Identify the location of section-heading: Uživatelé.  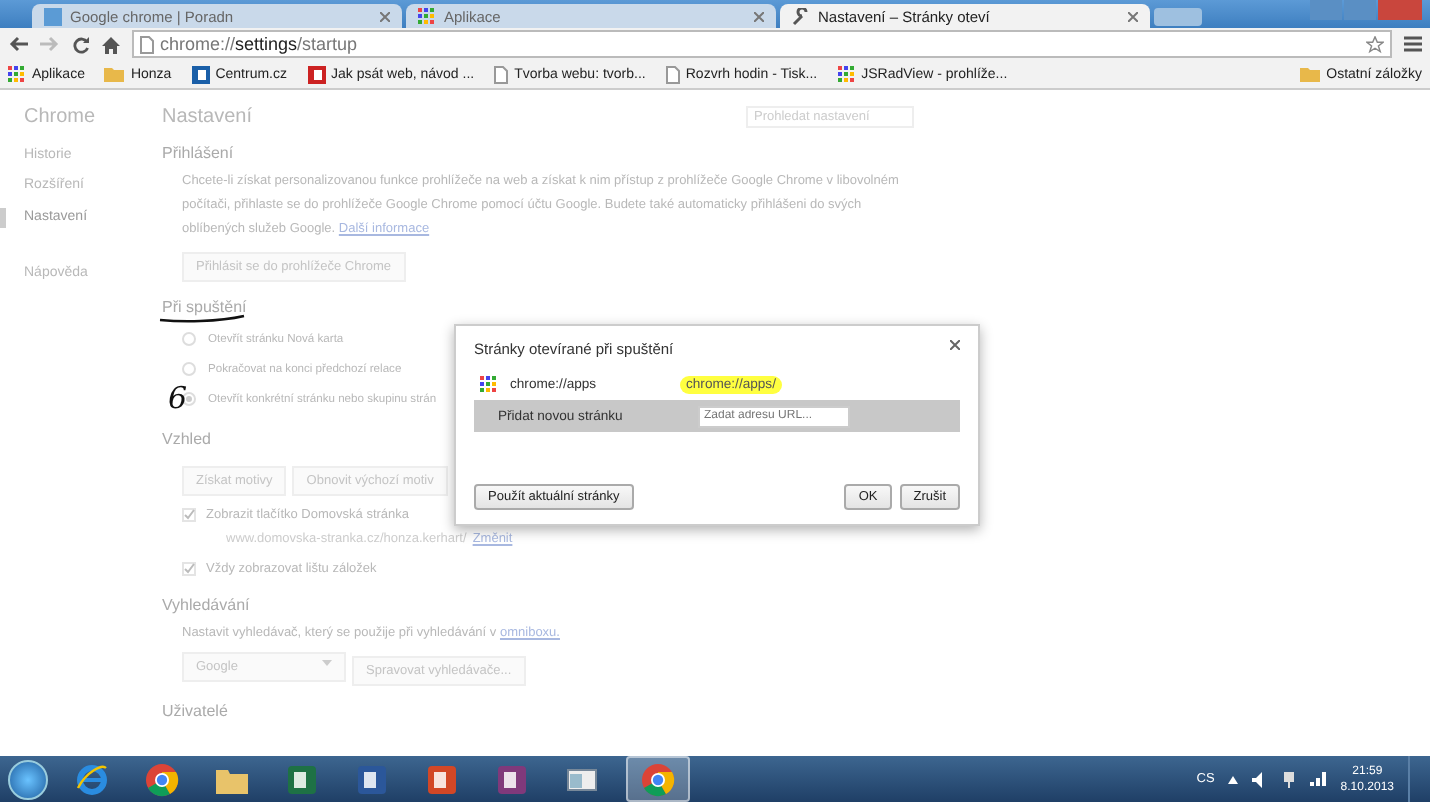
(196, 711).